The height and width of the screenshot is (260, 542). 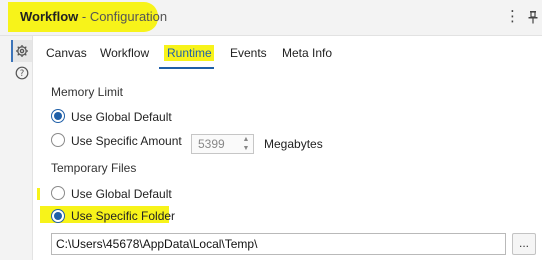 What do you see at coordinates (87, 92) in the screenshot?
I see `memory-limit-heading: Memory Limit` at bounding box center [87, 92].